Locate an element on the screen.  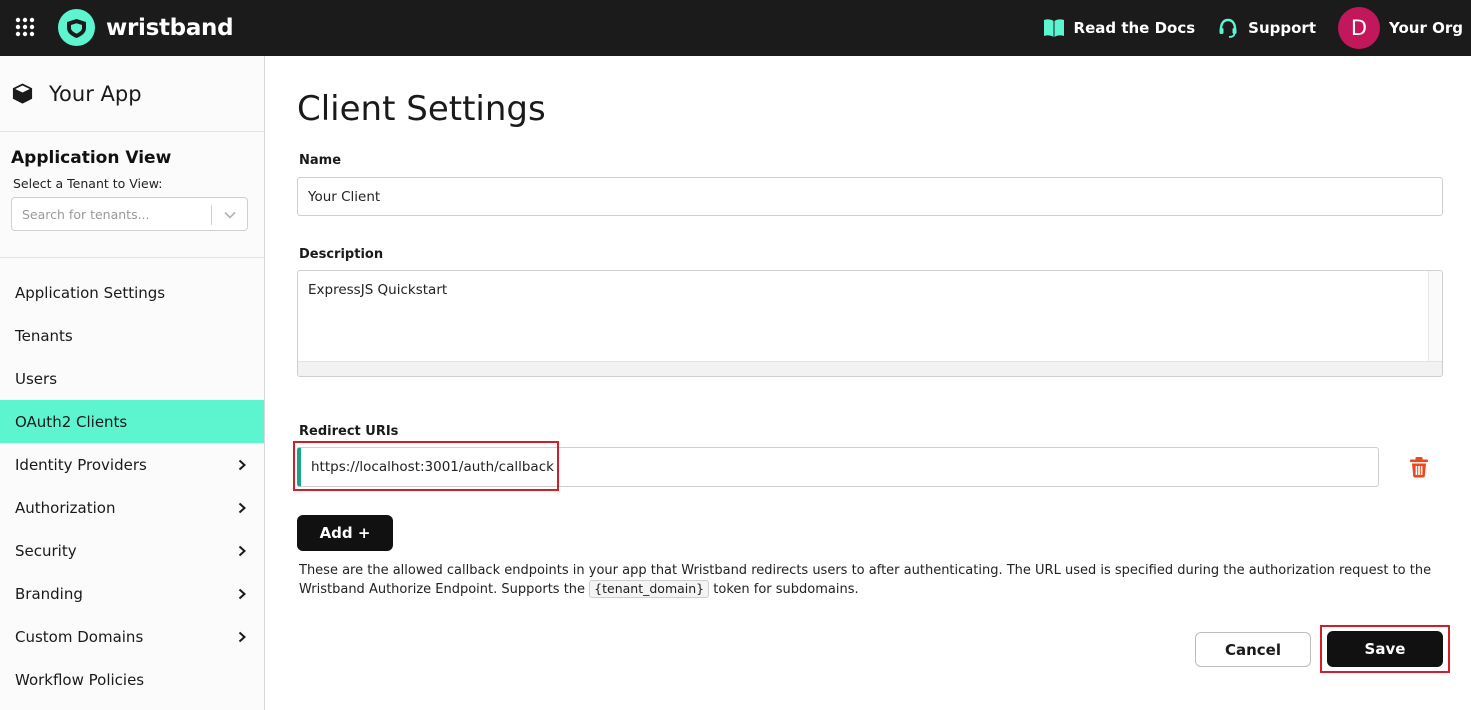
brand-logo: wristband is located at coordinates (146, 27).